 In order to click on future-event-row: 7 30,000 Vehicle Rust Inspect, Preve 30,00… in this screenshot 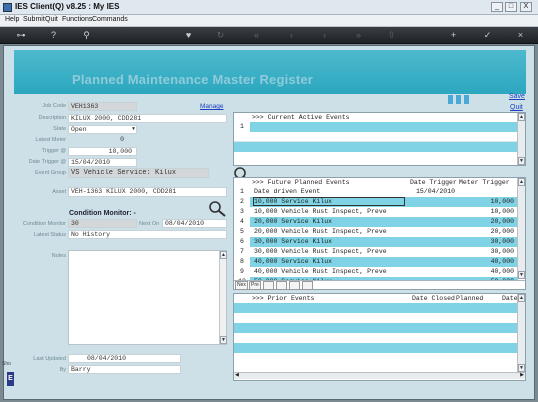, I will do `click(376, 252)`.